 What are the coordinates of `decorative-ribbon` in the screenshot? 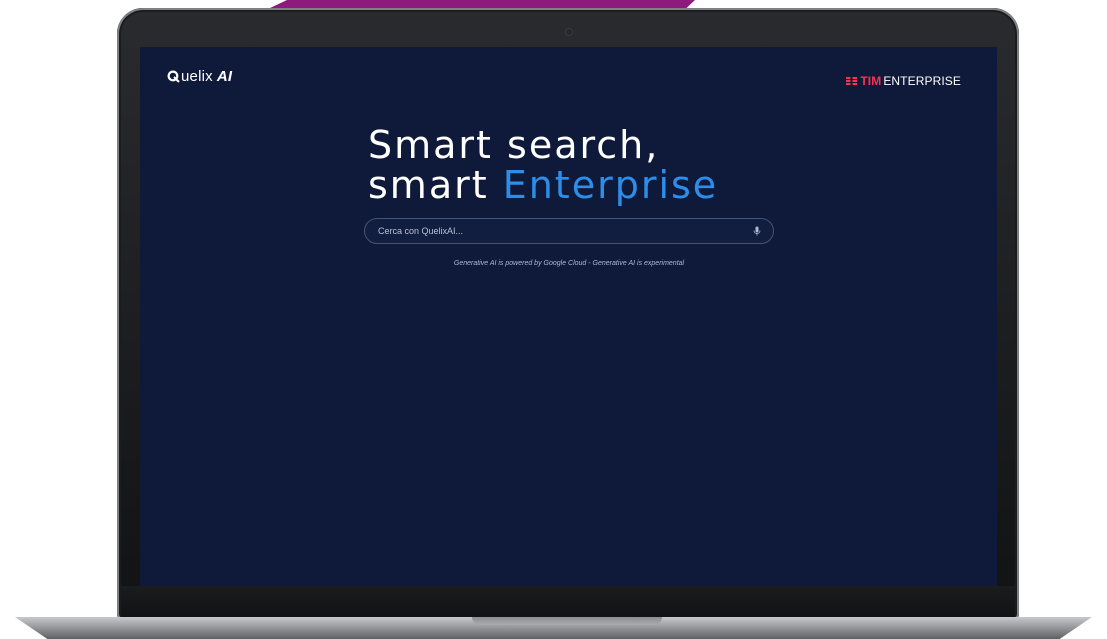 It's located at (482, 4).